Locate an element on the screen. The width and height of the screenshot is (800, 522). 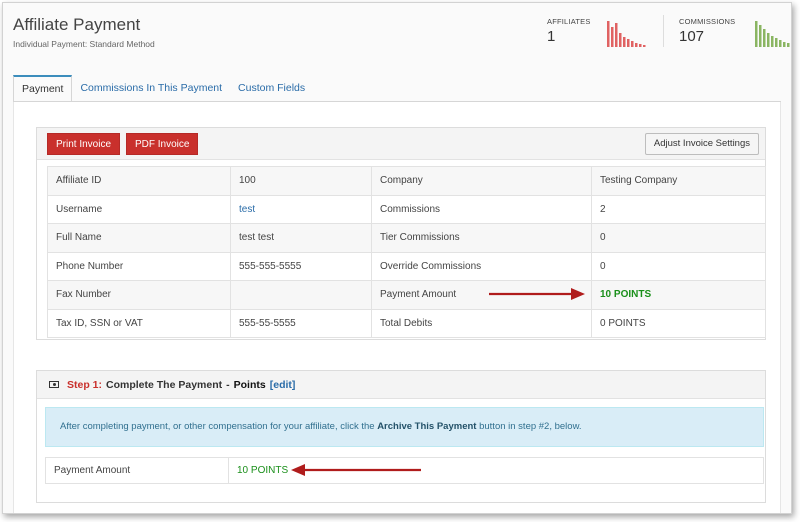
cell-value: 100 is located at coordinates (301, 181).